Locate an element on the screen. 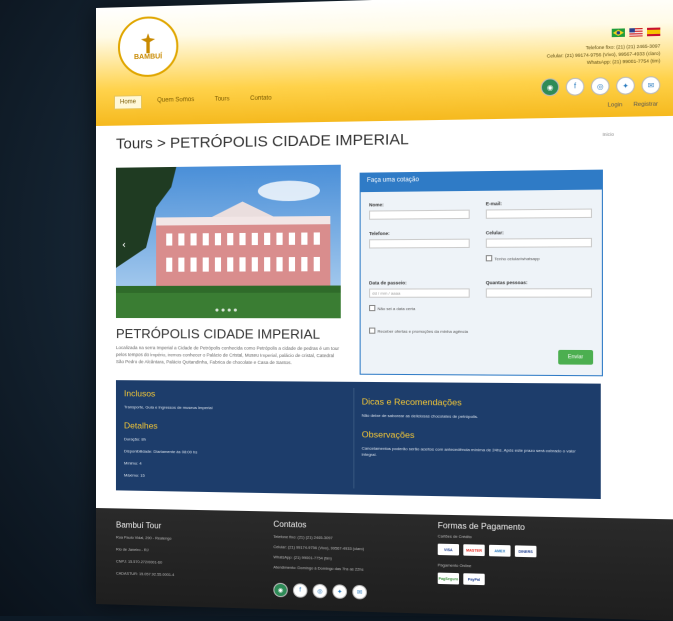 The width and height of the screenshot is (673, 621). phone-input is located at coordinates (419, 243).